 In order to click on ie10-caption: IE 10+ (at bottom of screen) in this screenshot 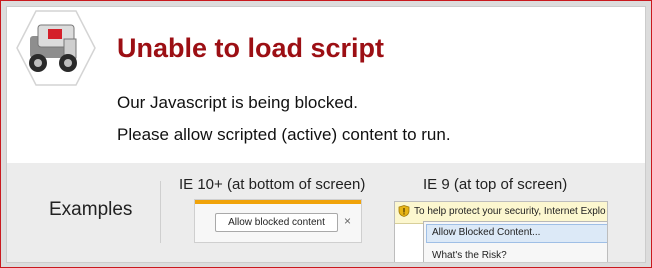, I will do `click(272, 184)`.